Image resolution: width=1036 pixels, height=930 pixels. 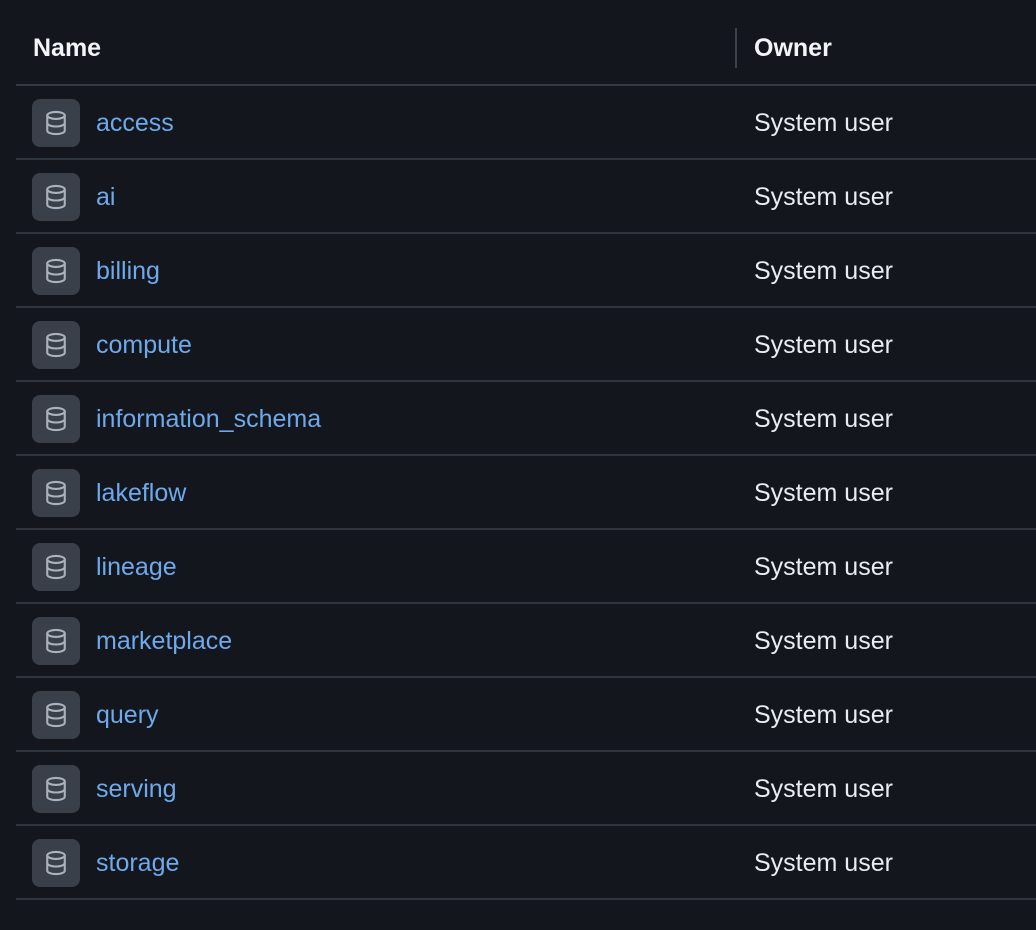 What do you see at coordinates (105, 197) in the screenshot?
I see `schema-link: ai` at bounding box center [105, 197].